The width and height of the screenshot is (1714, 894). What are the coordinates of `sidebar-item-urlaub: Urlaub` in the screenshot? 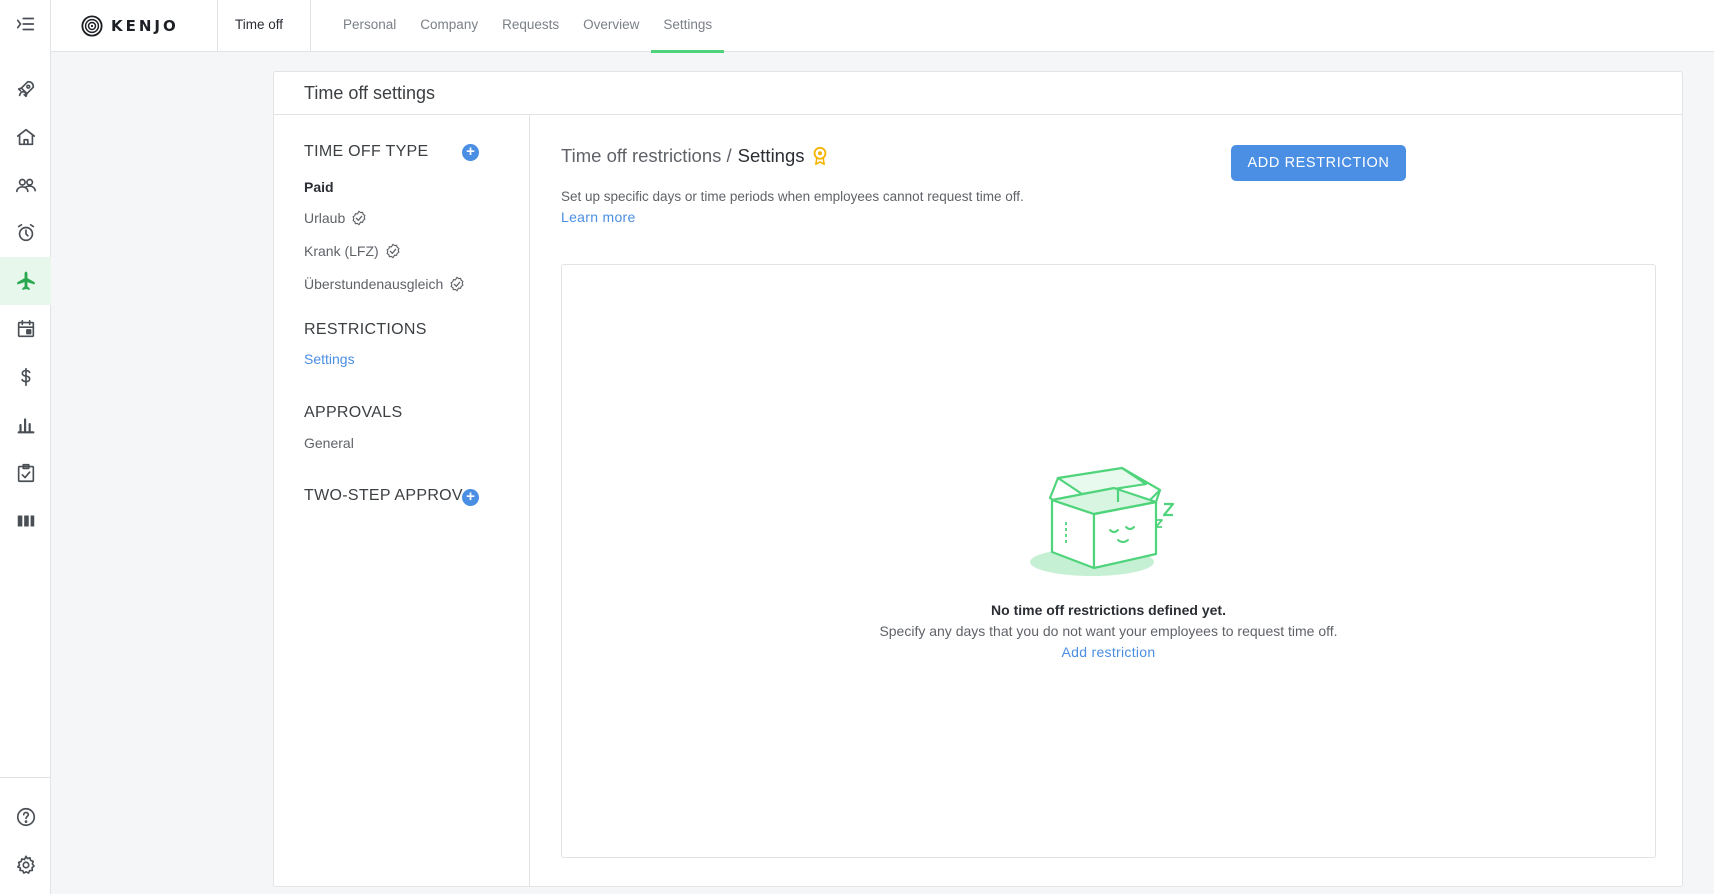 It's located at (335, 218).